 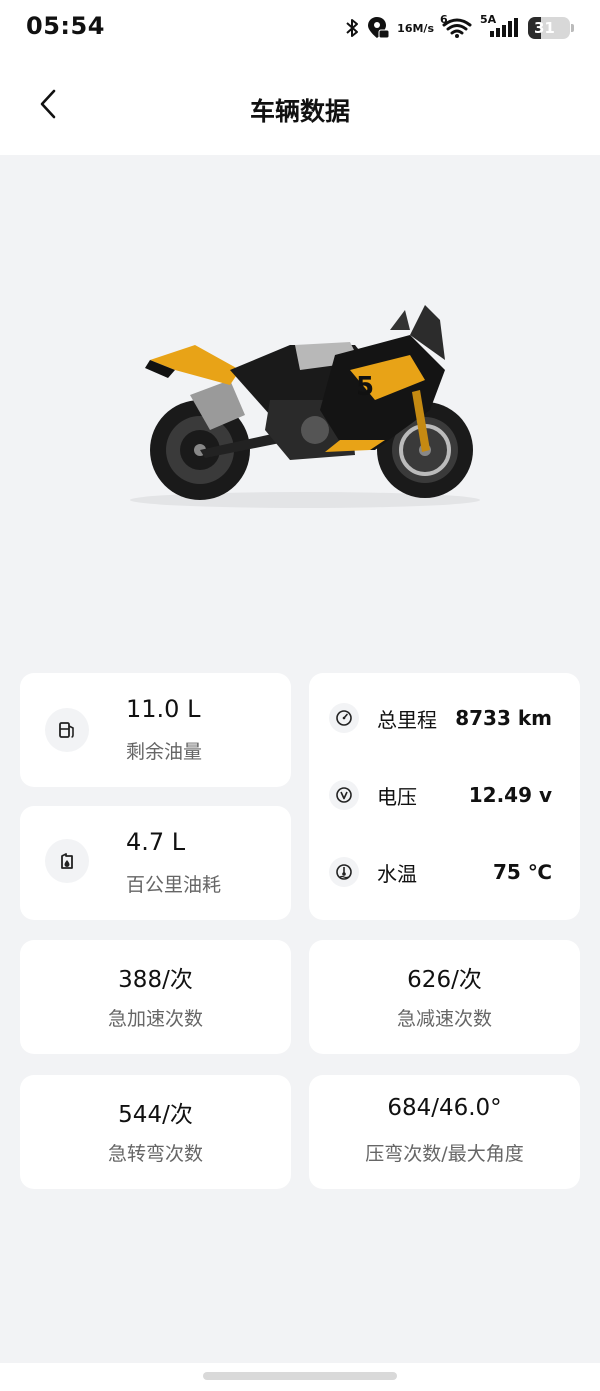 I want to click on stat-row-mileage: 总里程 8733 km, so click(x=440, y=718).